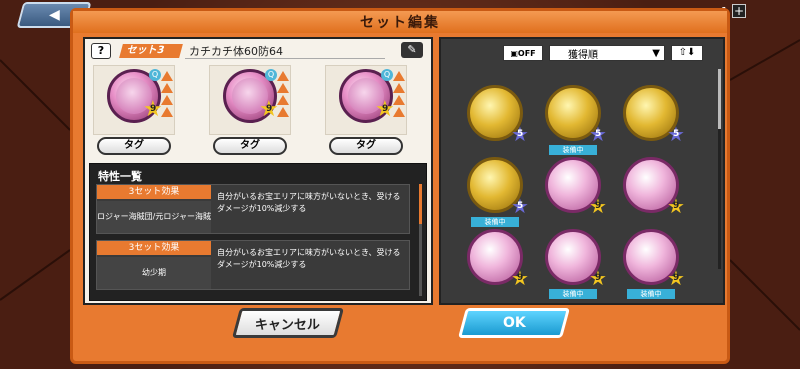 The image size is (800, 369). What do you see at coordinates (583, 55) in the screenshot?
I see `sort-value: 獲得順` at bounding box center [583, 55].